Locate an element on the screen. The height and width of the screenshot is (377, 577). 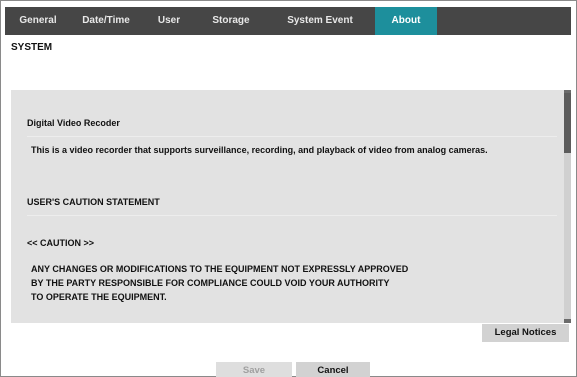
caution-label: << CAUTION >> is located at coordinates (61, 243).